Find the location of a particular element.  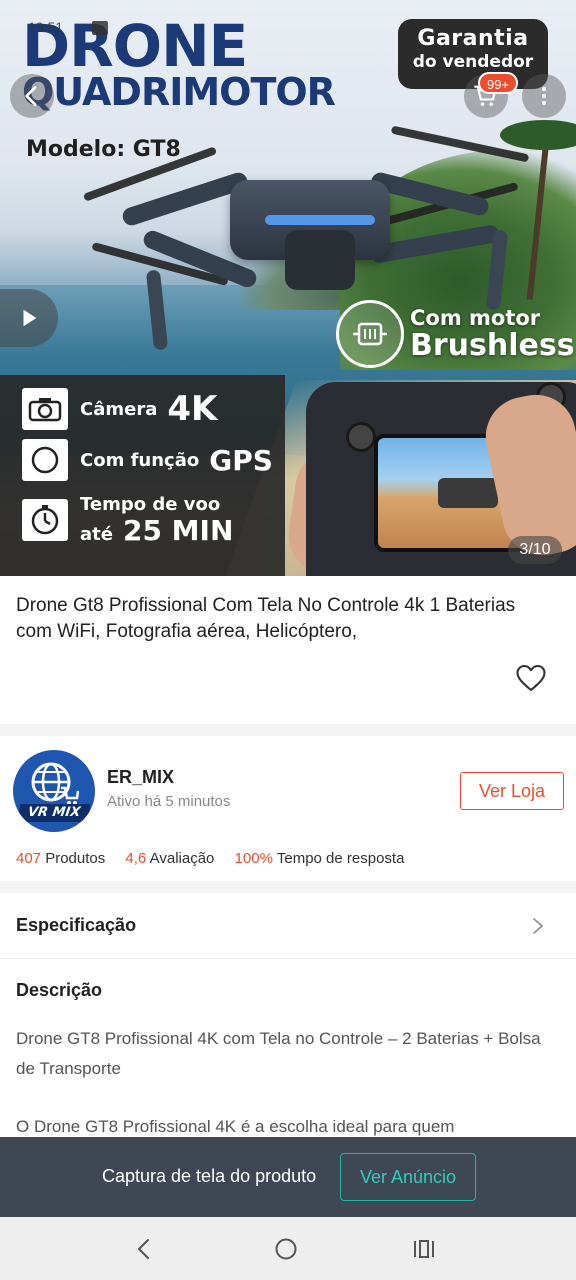

hero-title-line2: QUADRIMOTOR is located at coordinates (179, 92).